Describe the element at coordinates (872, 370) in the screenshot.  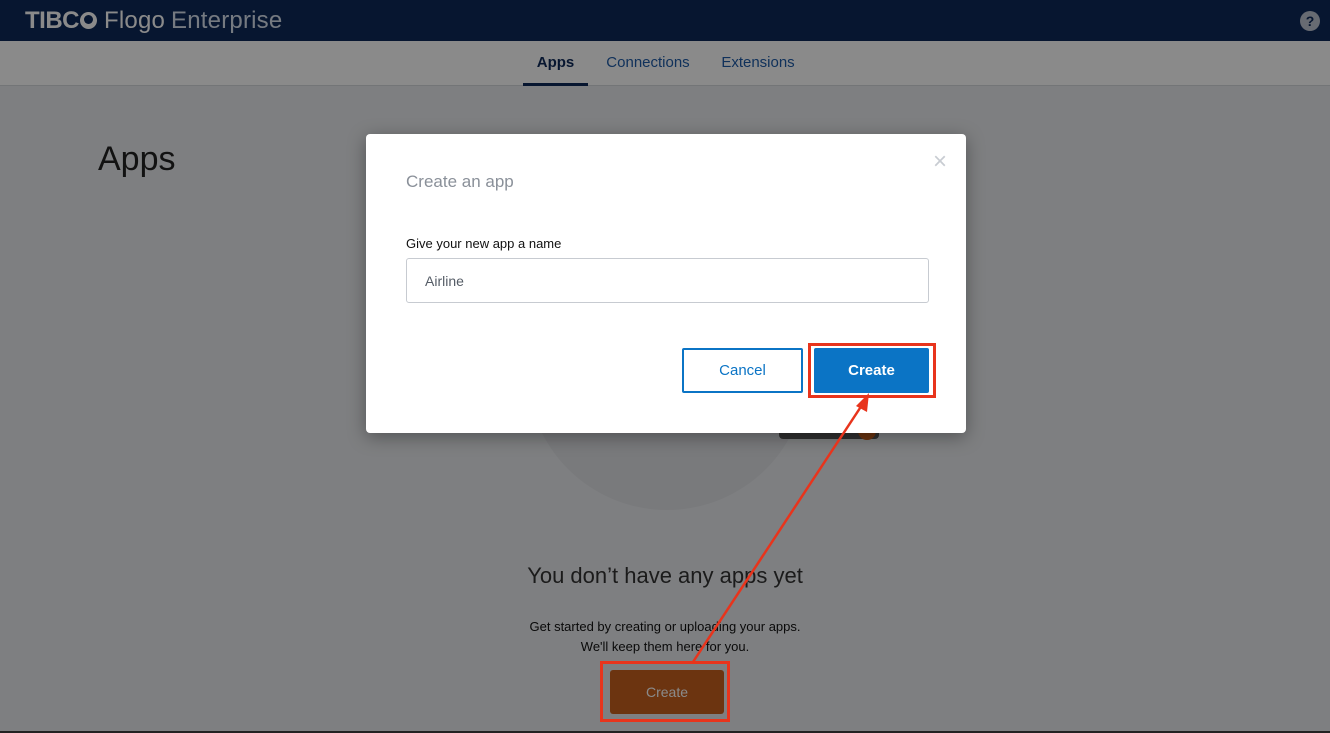
I see `highlight-dialog-create` at that location.